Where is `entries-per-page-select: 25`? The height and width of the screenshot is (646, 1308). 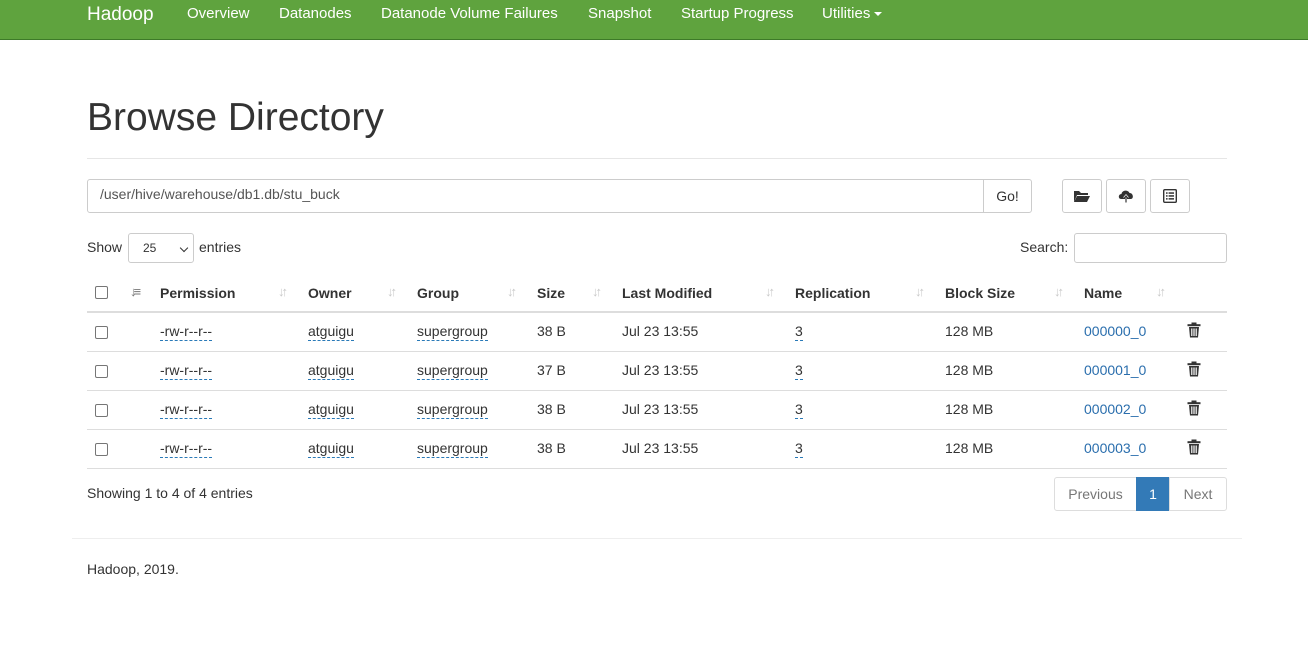 entries-per-page-select: 25 is located at coordinates (161, 248).